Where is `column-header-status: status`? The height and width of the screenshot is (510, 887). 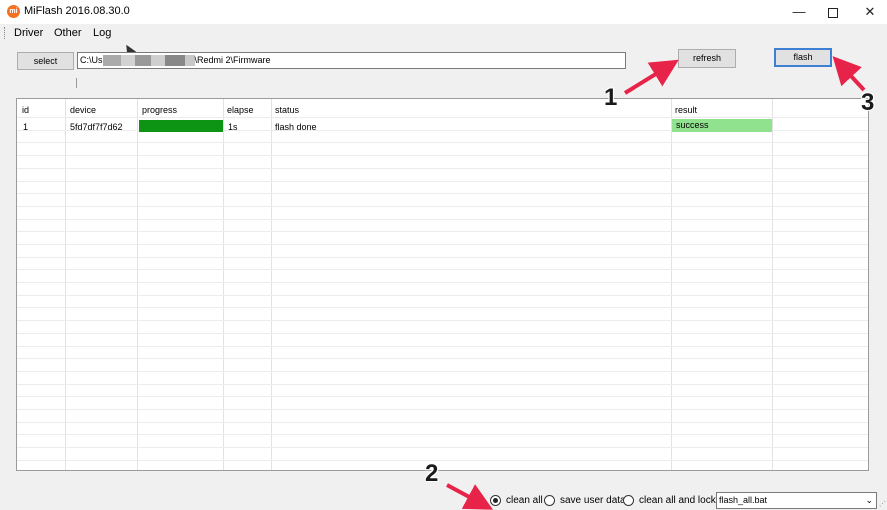
column-header-status: status is located at coordinates (287, 110).